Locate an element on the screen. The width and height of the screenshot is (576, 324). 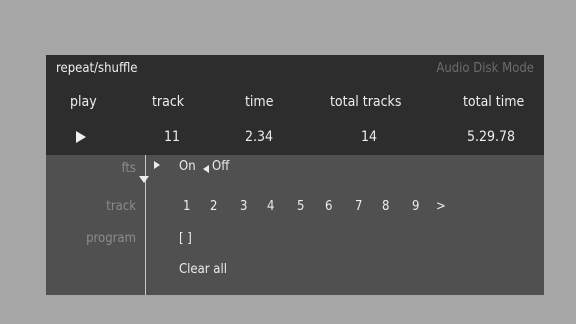
column-track: track is located at coordinates (168, 102).